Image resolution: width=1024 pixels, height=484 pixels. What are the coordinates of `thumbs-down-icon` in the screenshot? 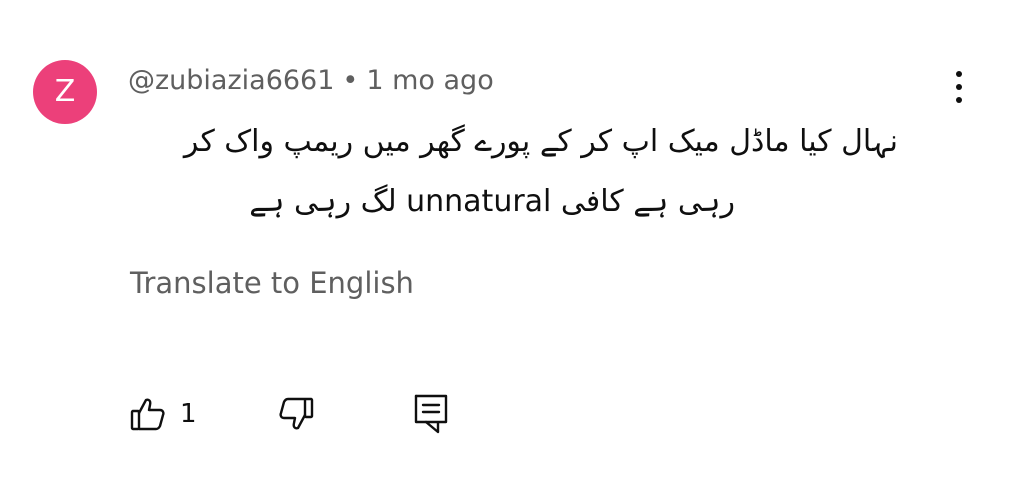 It's located at (296, 414).